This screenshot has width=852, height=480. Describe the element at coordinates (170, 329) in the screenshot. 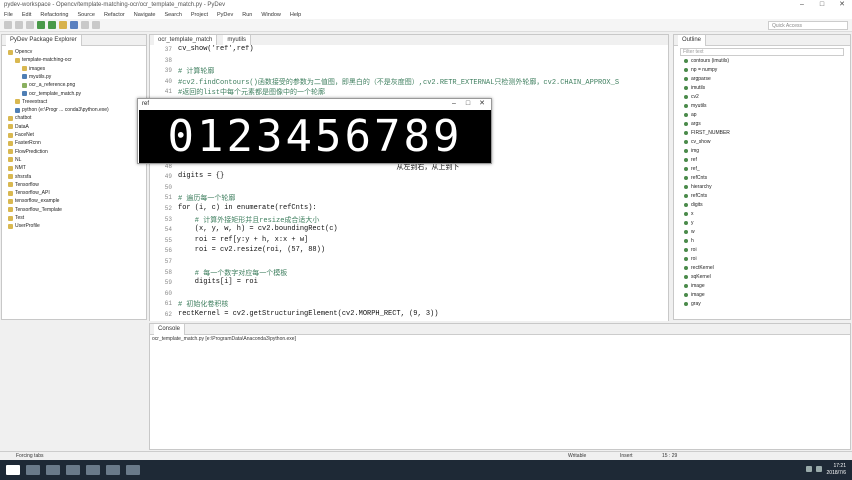

I see `console-tab: Console` at that location.